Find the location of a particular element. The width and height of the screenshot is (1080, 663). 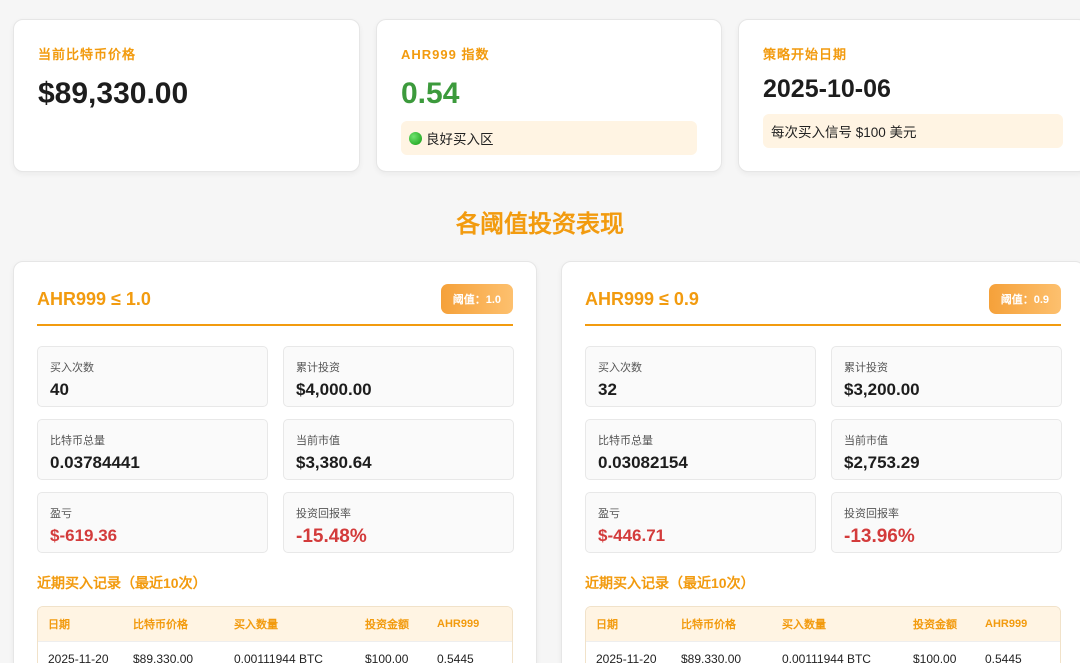

stat-value: $2,753.29 is located at coordinates (882, 462).